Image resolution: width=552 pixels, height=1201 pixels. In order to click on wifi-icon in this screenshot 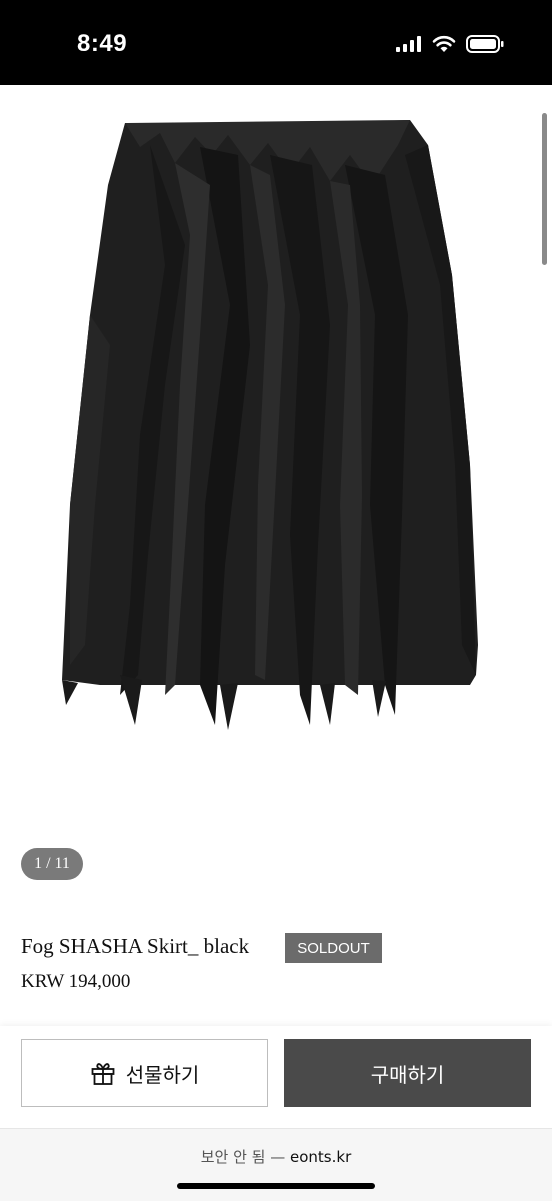, I will do `click(444, 43)`.